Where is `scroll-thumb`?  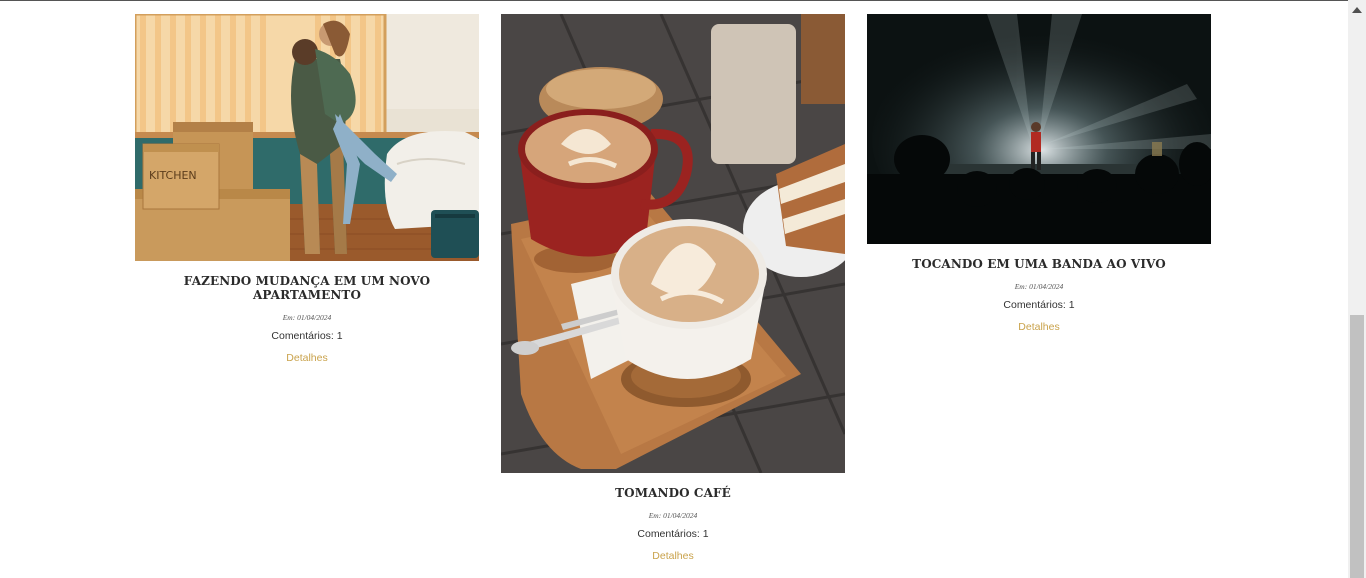 scroll-thumb is located at coordinates (1357, 446).